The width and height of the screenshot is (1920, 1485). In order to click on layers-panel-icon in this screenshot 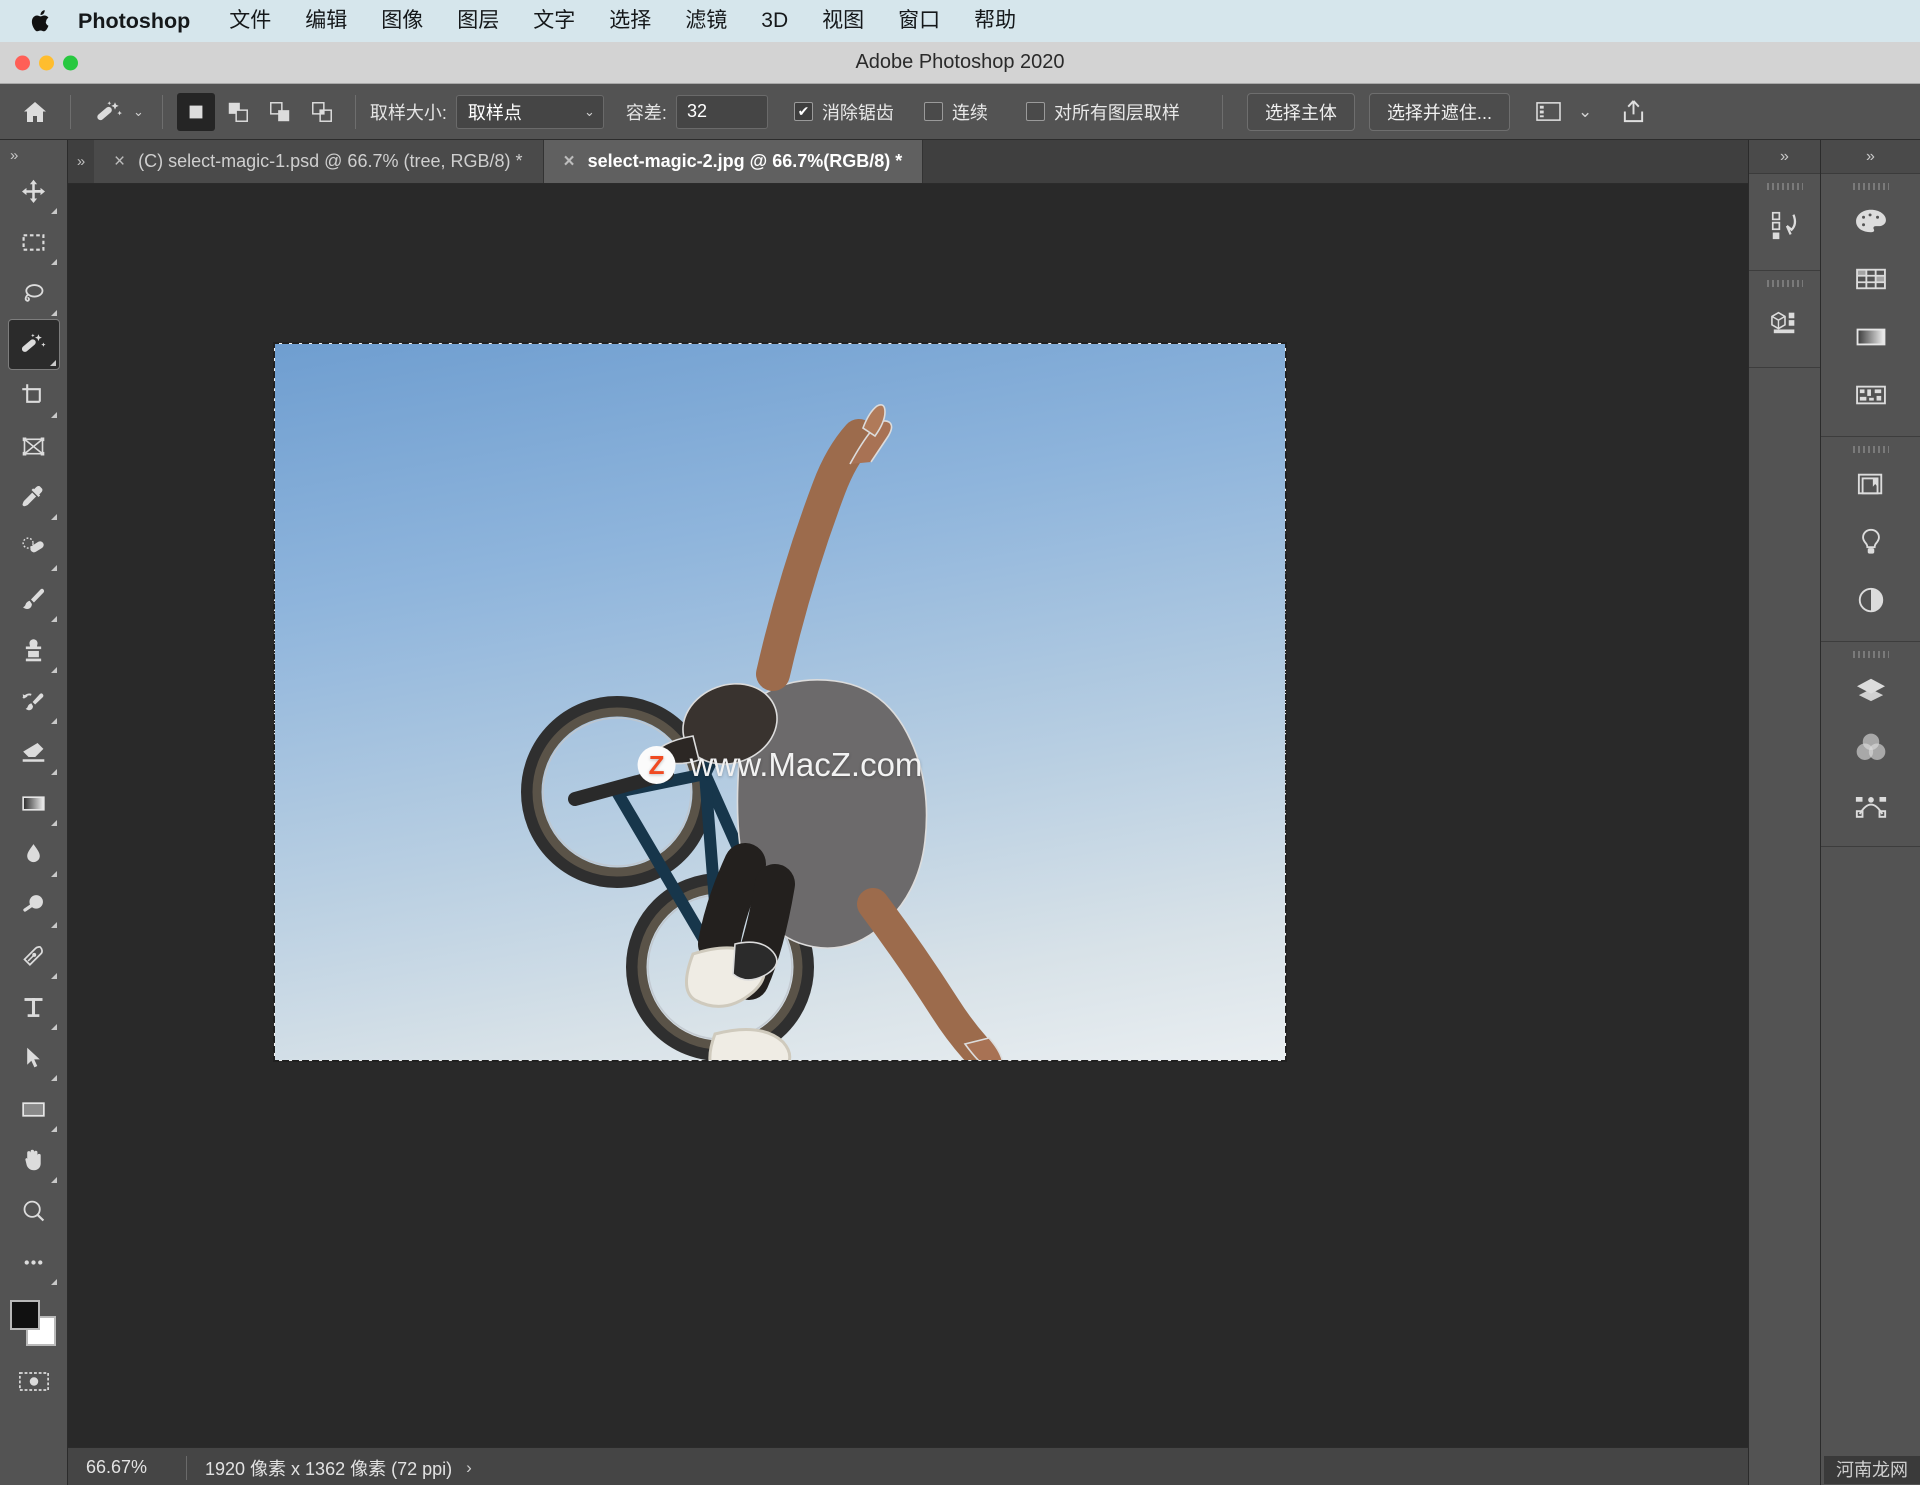, I will do `click(1871, 689)`.